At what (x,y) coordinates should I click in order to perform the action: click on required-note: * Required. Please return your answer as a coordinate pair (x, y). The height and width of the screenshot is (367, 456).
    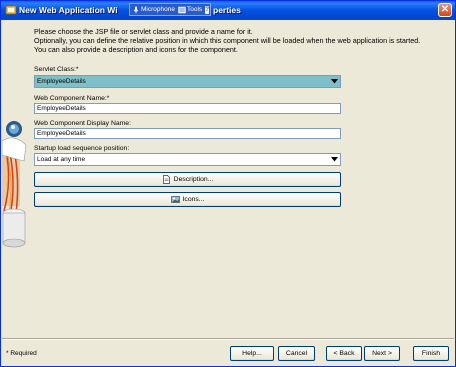
    Looking at the image, I should click on (21, 353).